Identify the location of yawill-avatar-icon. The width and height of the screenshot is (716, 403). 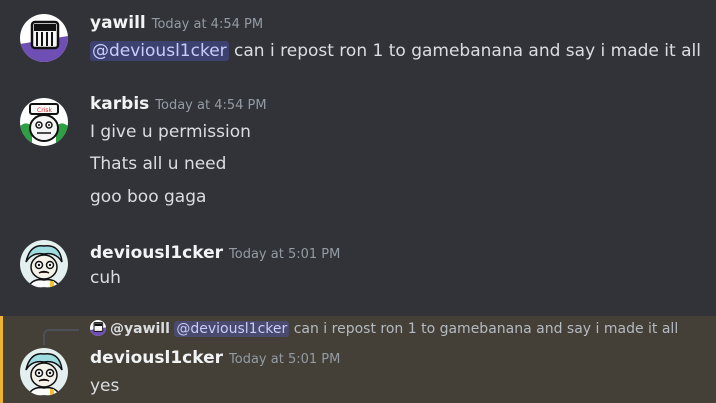
(44, 38).